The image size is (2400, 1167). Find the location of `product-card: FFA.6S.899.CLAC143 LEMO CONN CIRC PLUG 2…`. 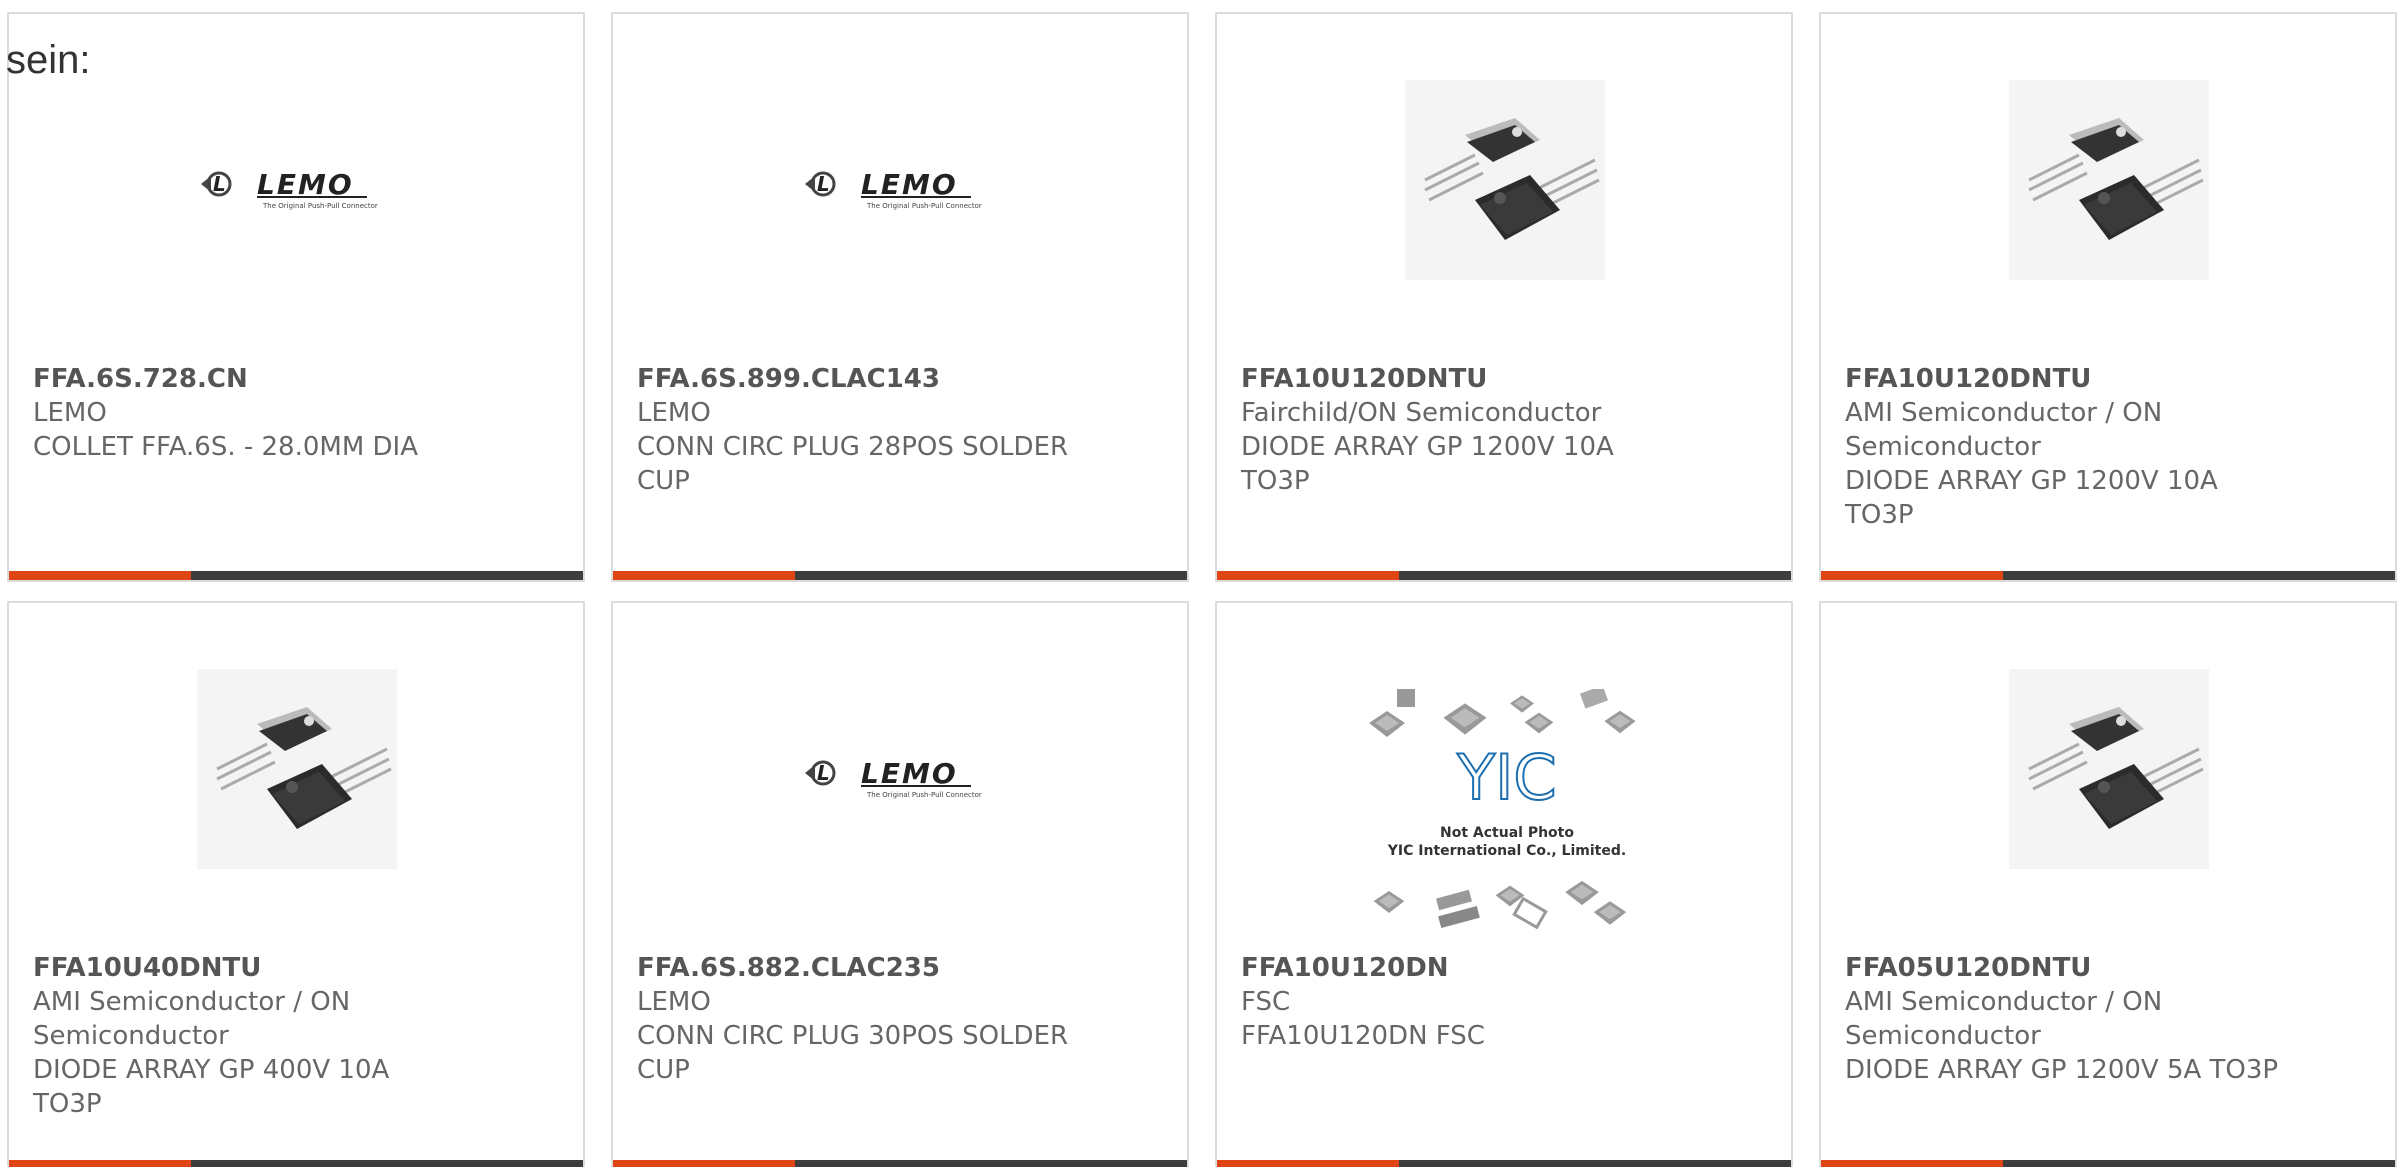

product-card: FFA.6S.899.CLAC143 LEMO CONN CIRC PLUG 2… is located at coordinates (900, 297).